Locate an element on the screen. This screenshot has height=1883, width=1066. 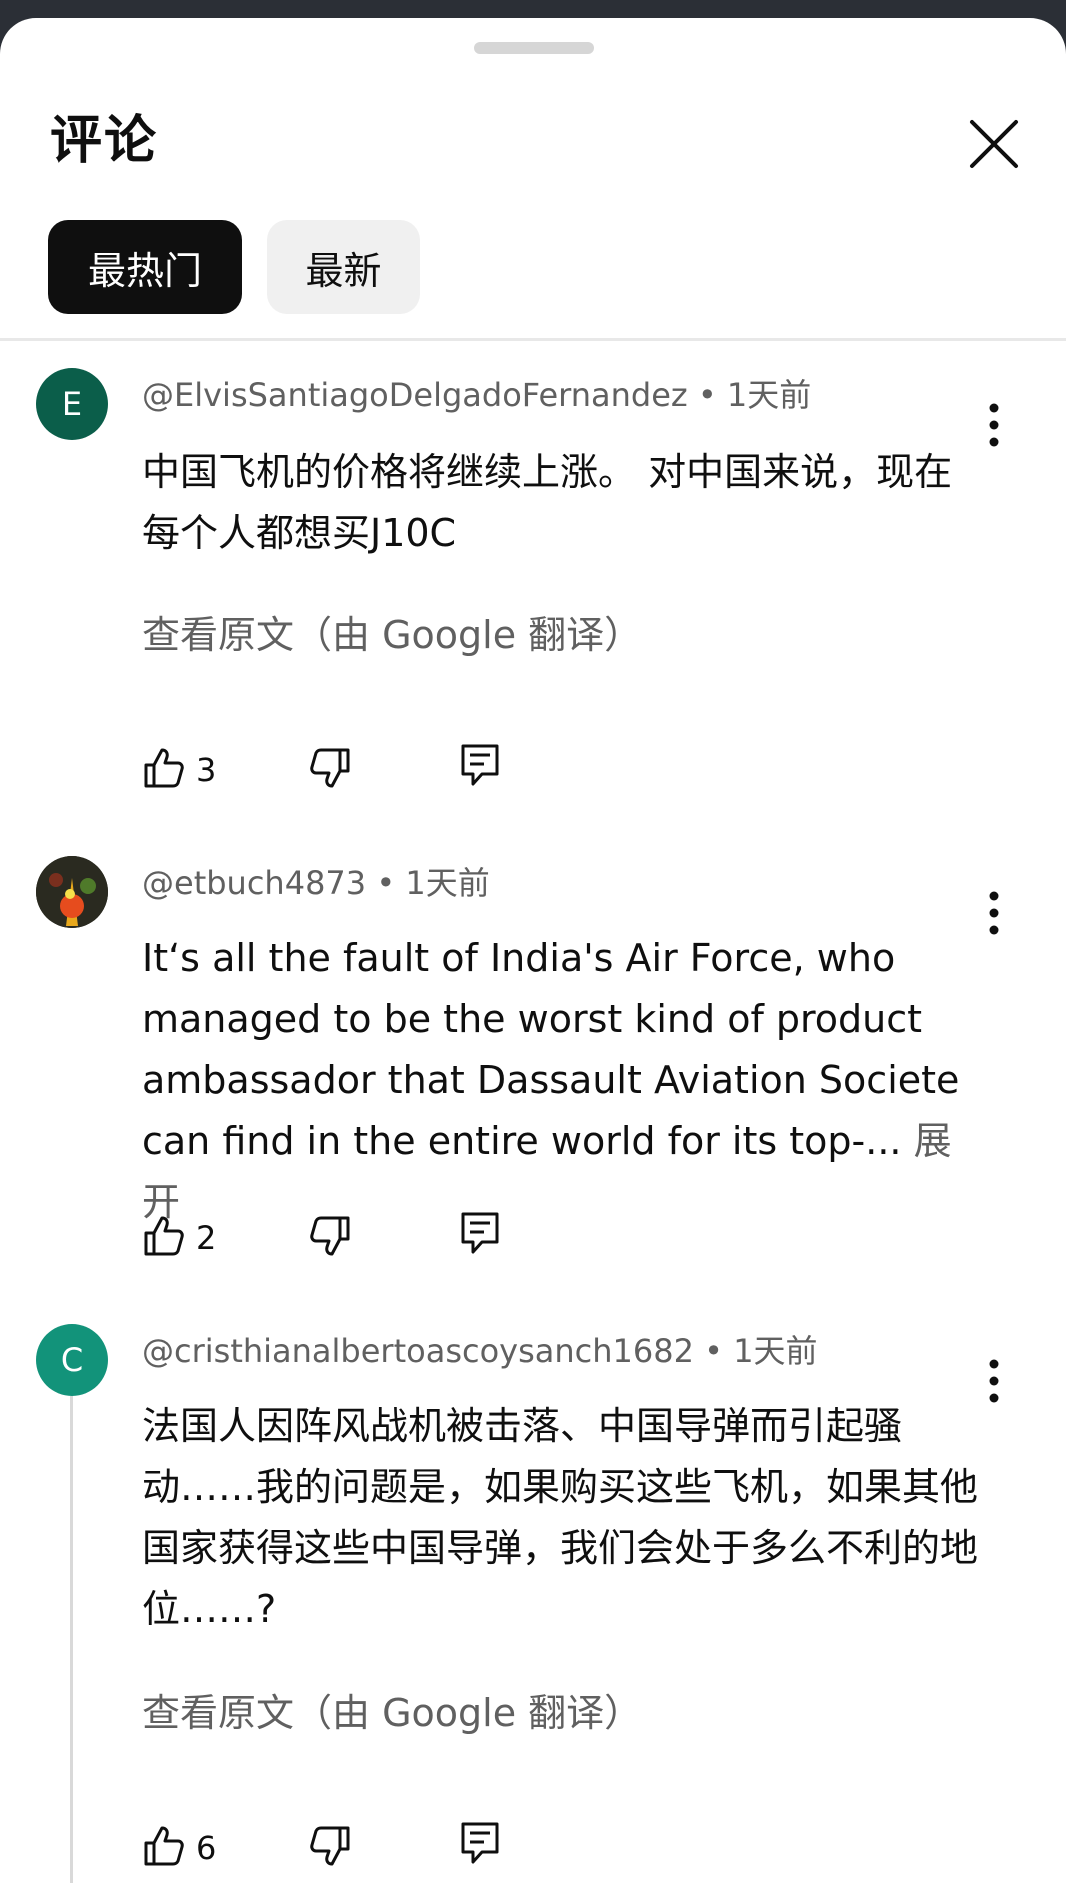
tab-top-comments: 最热门 is located at coordinates (145, 267).